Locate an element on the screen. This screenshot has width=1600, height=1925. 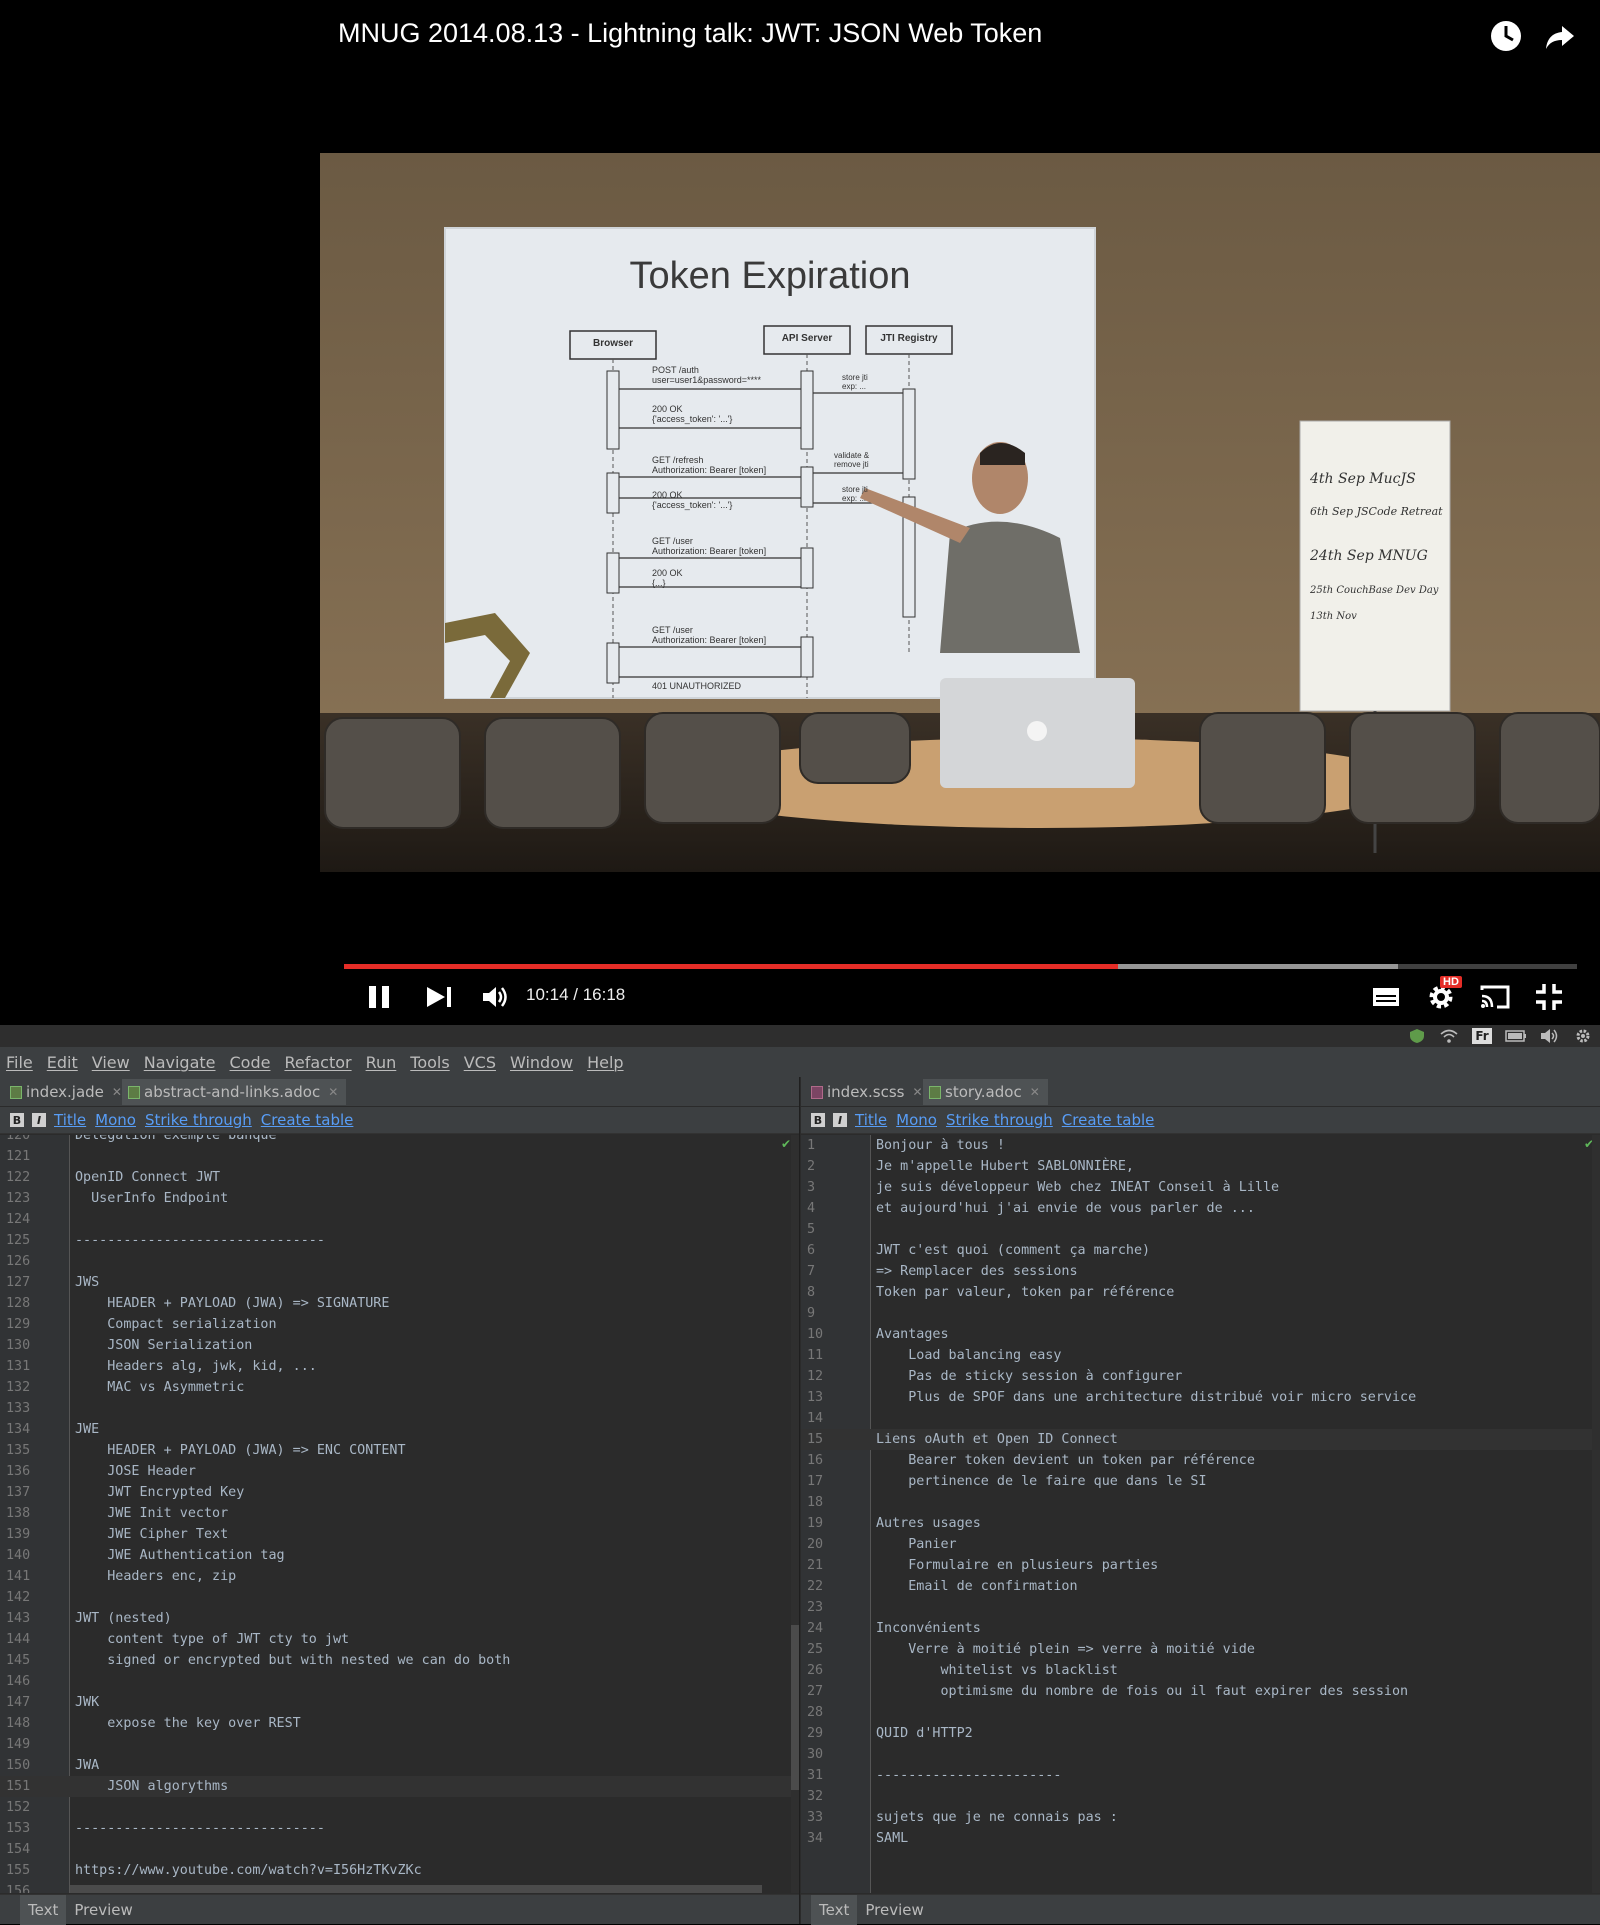
menu-vcs: VCS is located at coordinates (480, 1062).